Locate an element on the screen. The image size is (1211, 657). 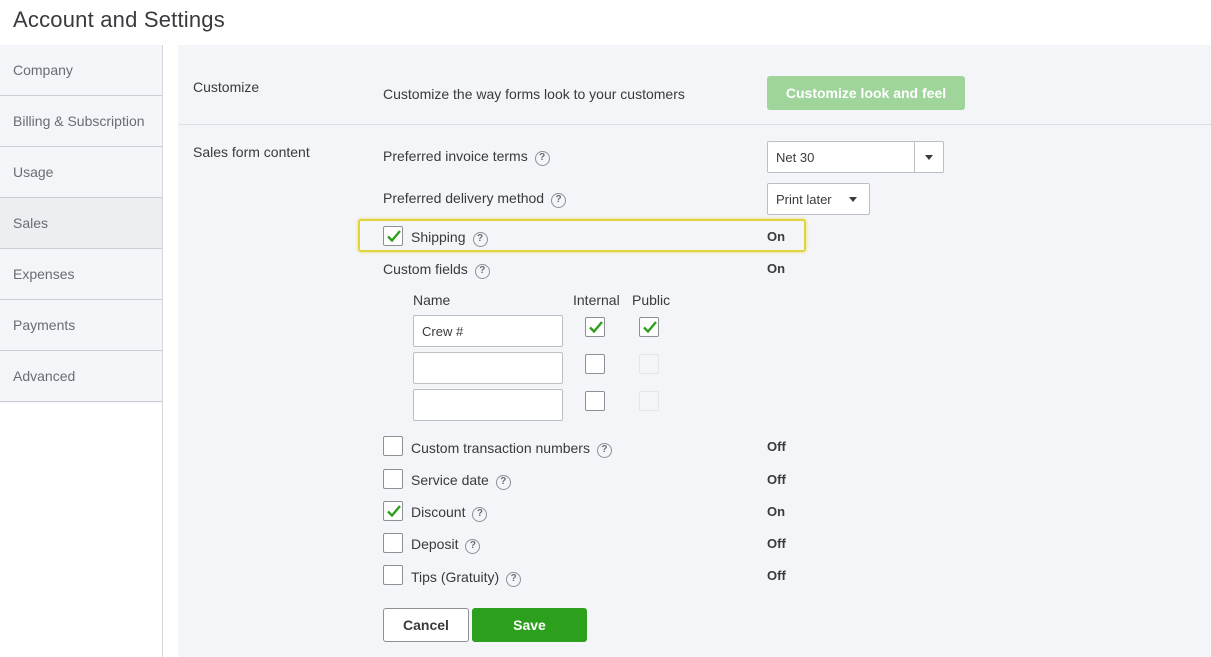
customize-section-label: Customize is located at coordinates (226, 87).